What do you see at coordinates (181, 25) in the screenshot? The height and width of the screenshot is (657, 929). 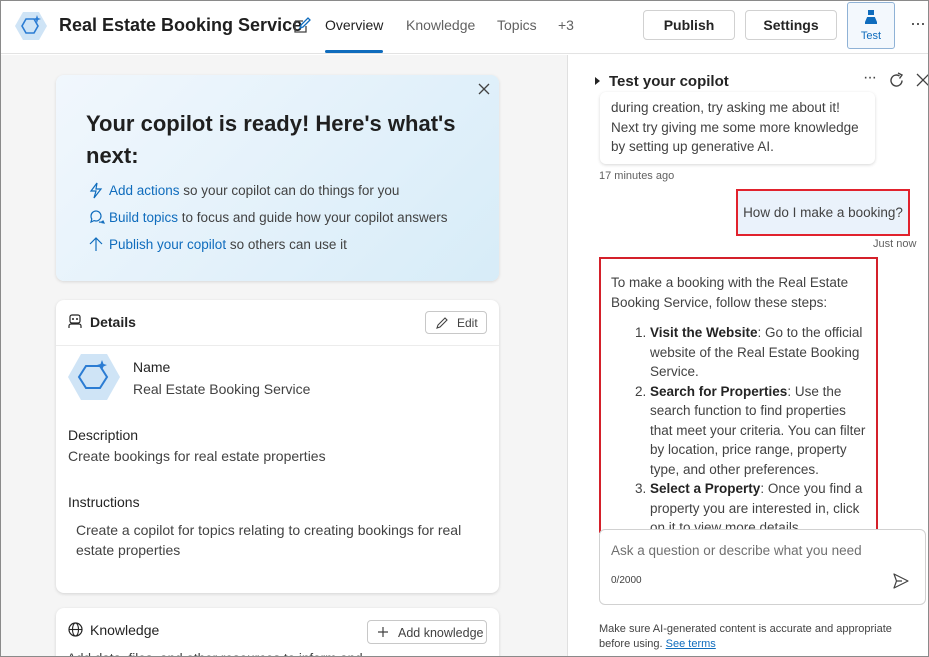 I see `app-title: Real Estate Booking Service` at bounding box center [181, 25].